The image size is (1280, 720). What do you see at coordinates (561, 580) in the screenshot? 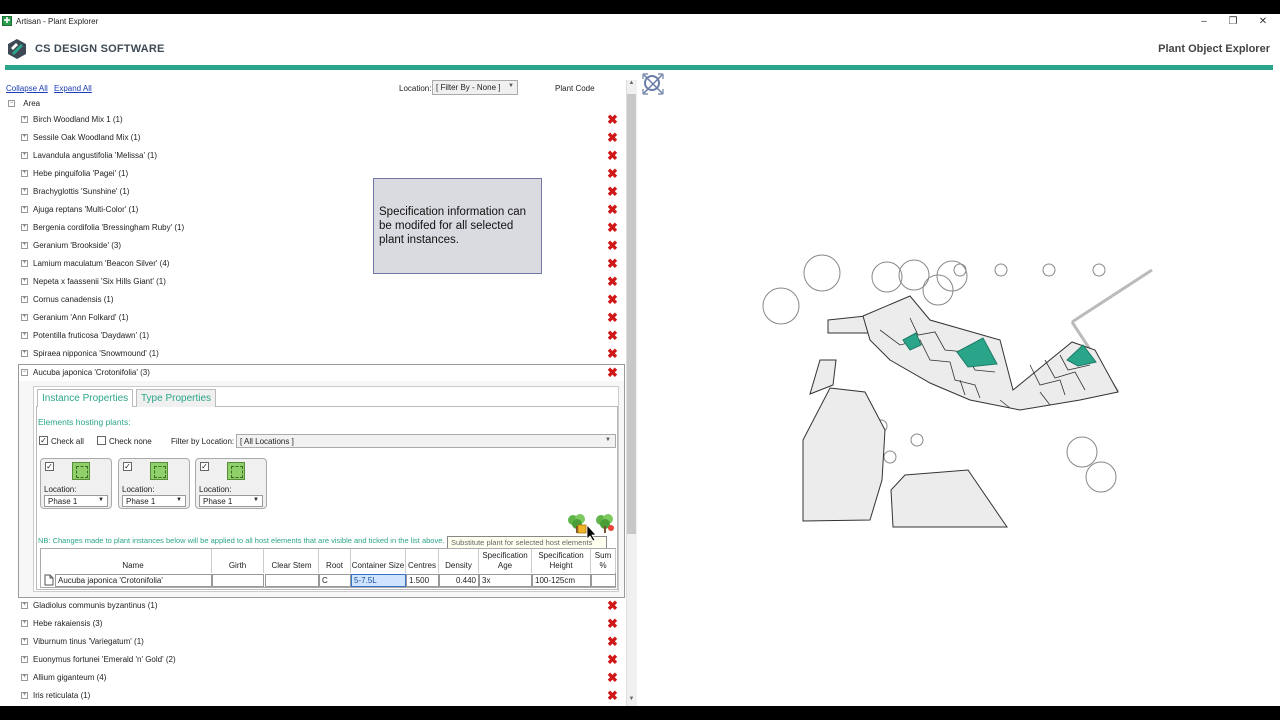
I see `cell-specification-height: 100-125cm` at bounding box center [561, 580].